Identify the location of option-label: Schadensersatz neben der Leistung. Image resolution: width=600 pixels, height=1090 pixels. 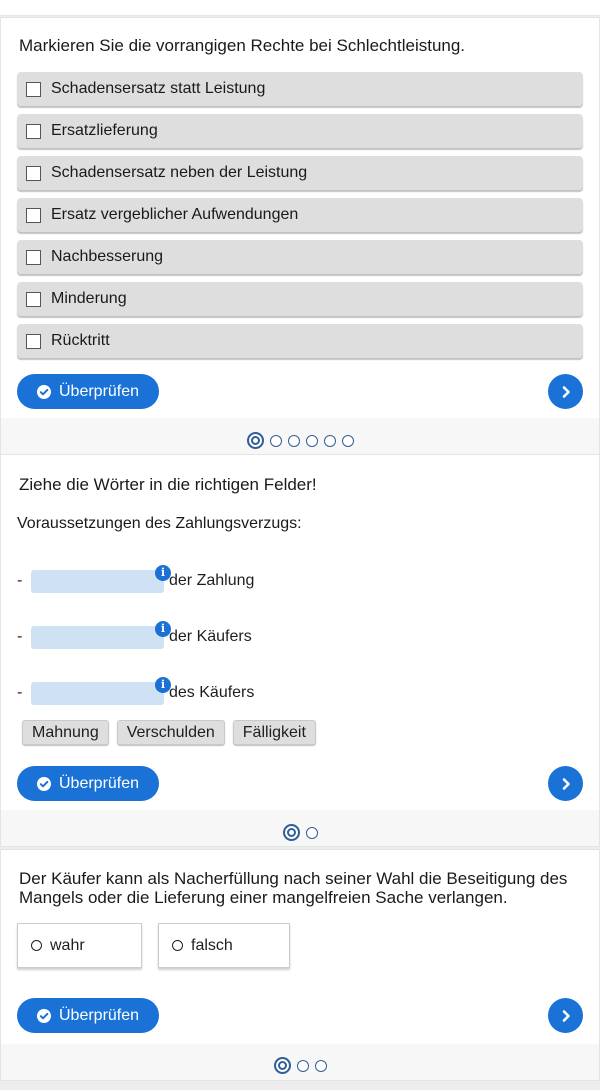
(179, 172).